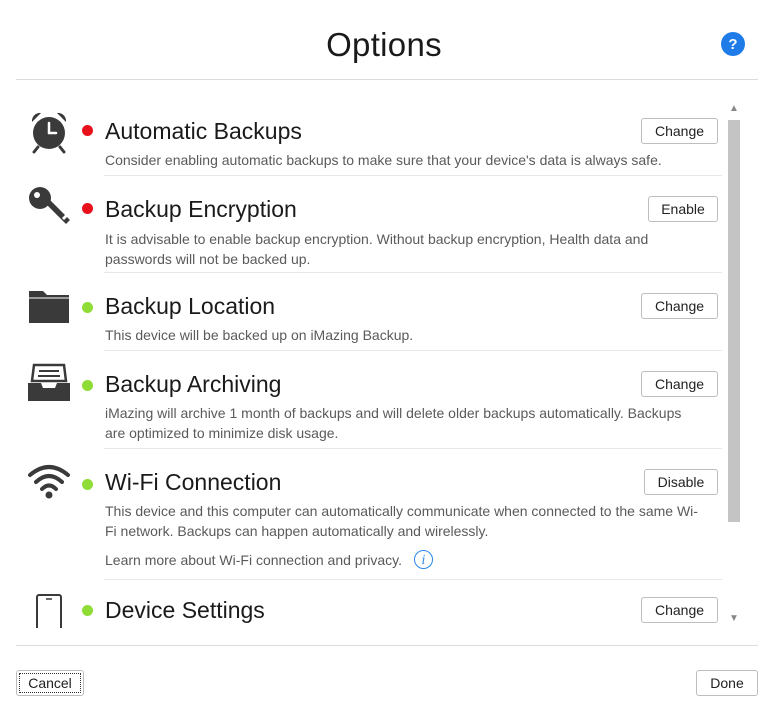 This screenshot has width=768, height=709. What do you see at coordinates (733, 44) in the screenshot?
I see `help-button: ?` at bounding box center [733, 44].